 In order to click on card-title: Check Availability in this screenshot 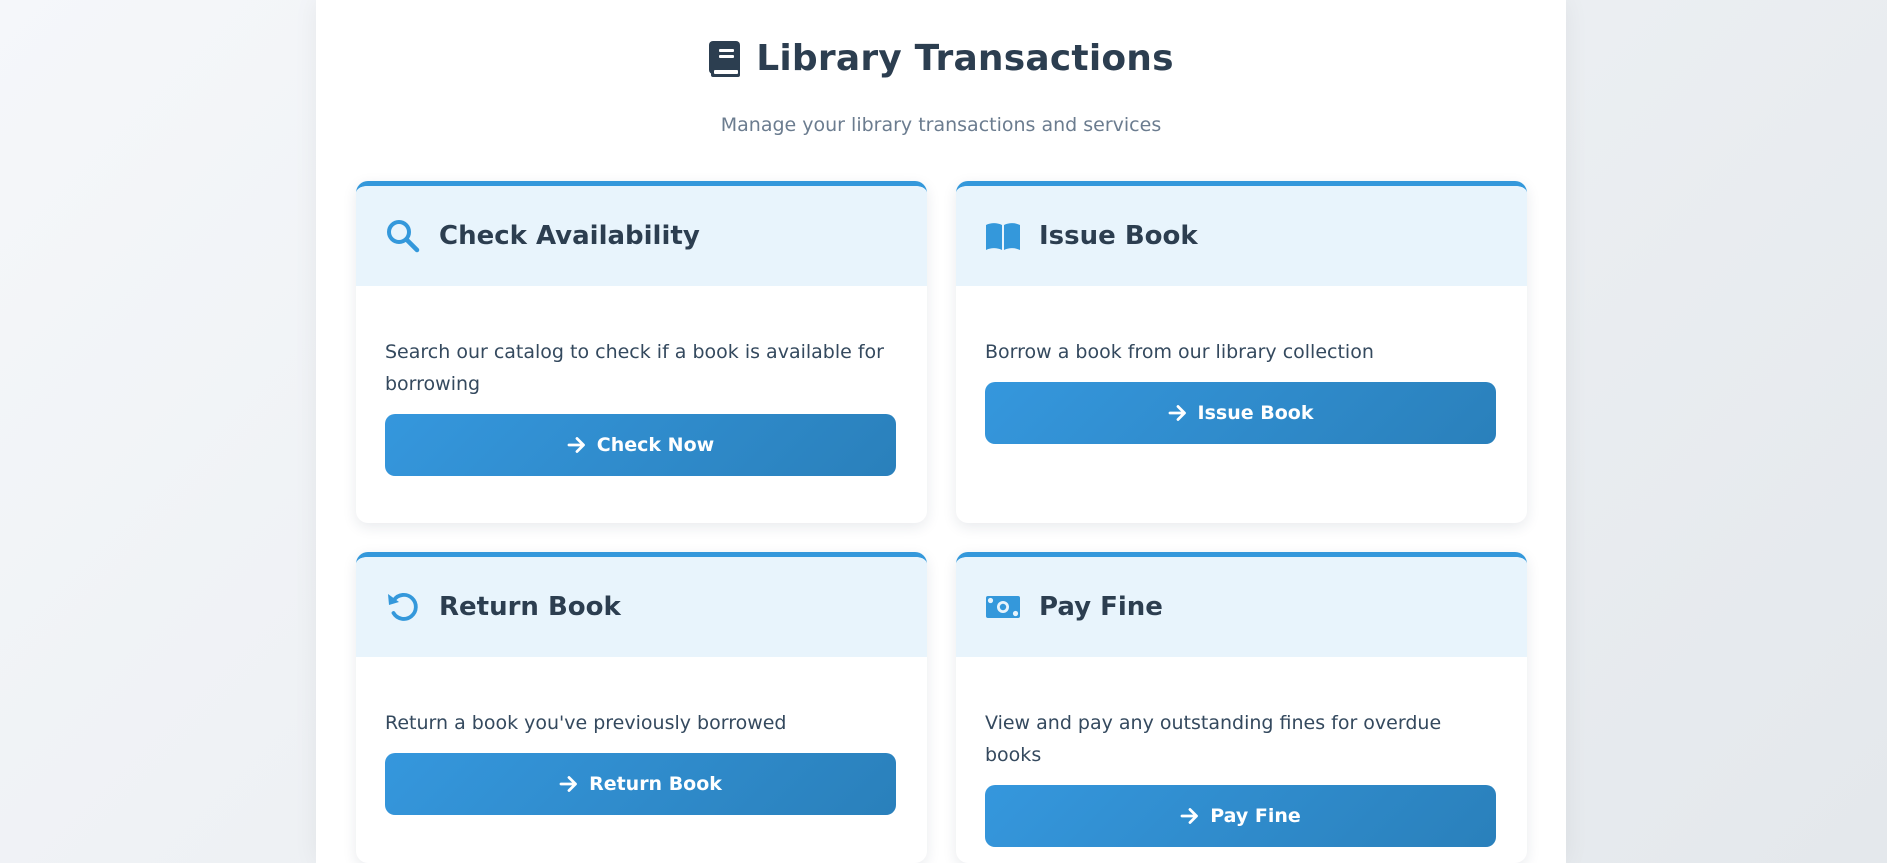, I will do `click(569, 236)`.